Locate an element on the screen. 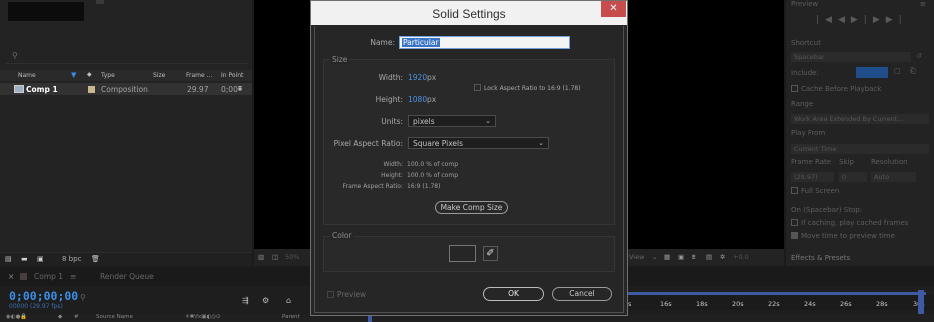  exposure-icon: ✲ is located at coordinates (722, 257).